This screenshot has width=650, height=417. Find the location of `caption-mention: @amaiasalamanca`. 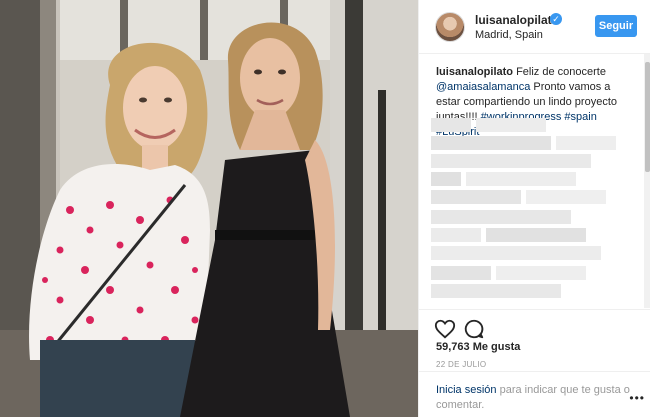

caption-mention: @amaiasalamanca is located at coordinates (483, 87).